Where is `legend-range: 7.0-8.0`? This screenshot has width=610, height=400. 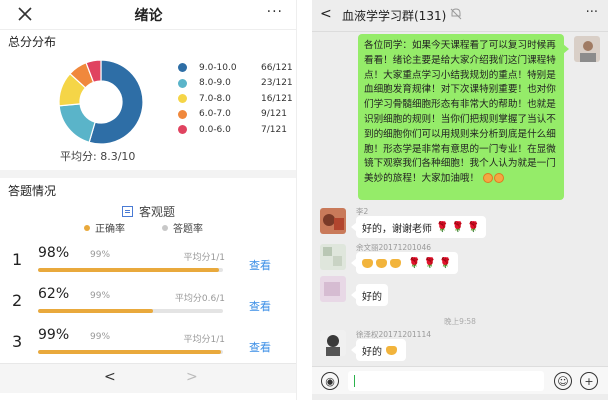
legend-range: 7.0-8.0 is located at coordinates (215, 98).